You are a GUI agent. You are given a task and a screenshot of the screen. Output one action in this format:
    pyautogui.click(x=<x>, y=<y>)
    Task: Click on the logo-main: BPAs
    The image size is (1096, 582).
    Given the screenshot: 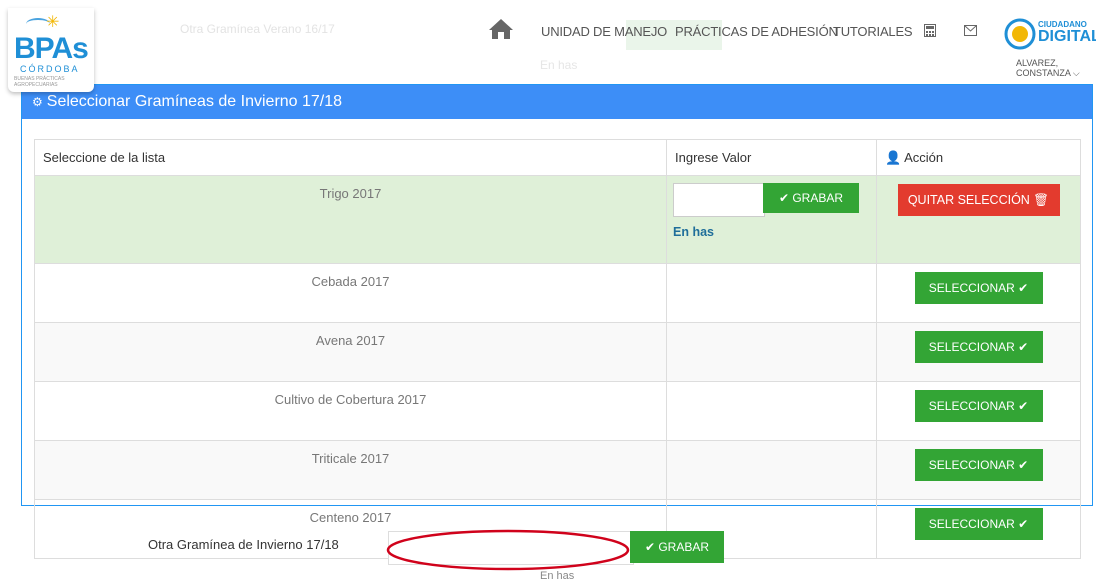 What is the action you would take?
    pyautogui.click(x=51, y=48)
    